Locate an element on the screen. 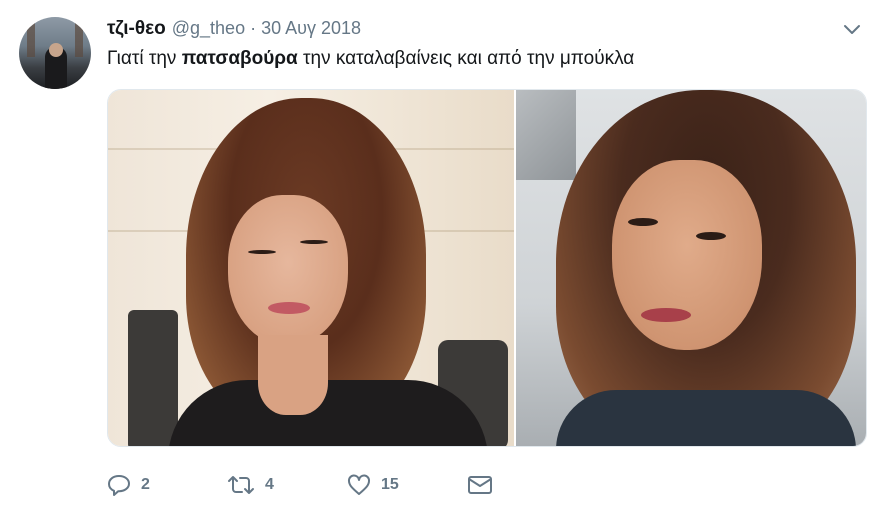 Image resolution: width=881 pixels, height=507 pixels. avatar-head is located at coordinates (56, 50).